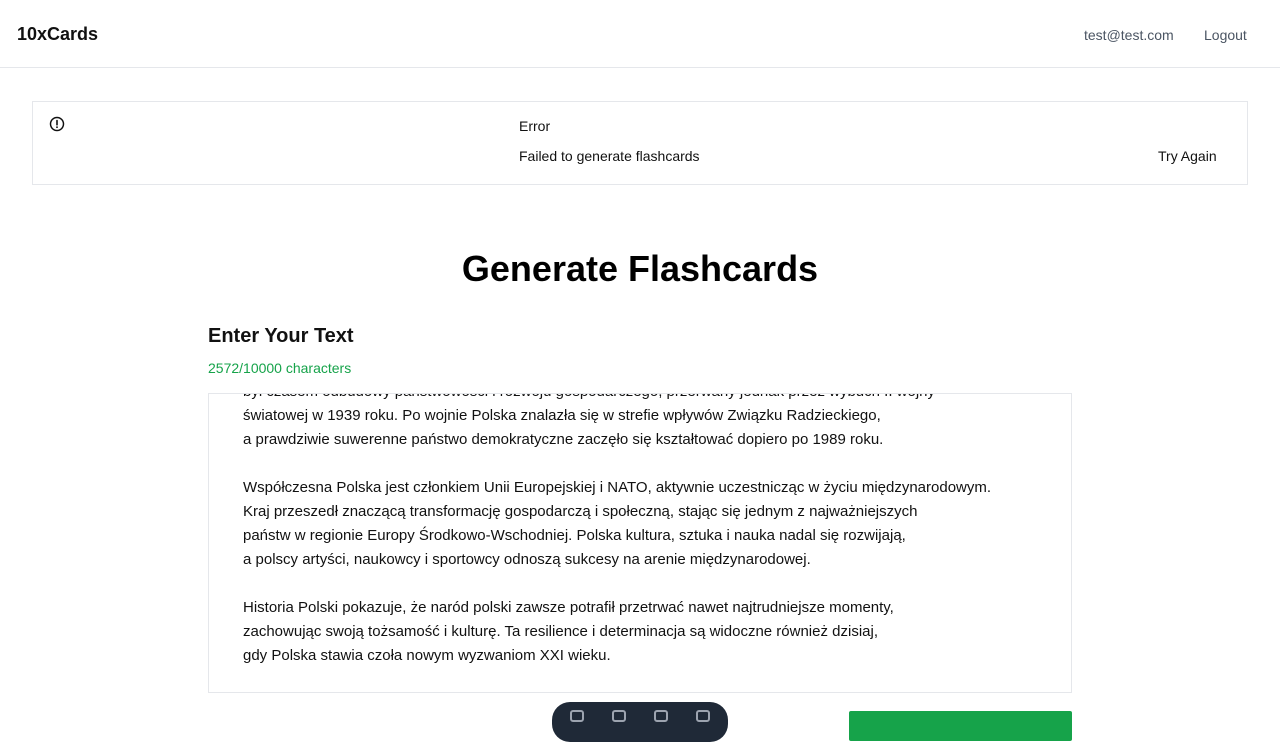 This screenshot has height=742, width=1280. What do you see at coordinates (960, 726) in the screenshot?
I see `generate-button` at bounding box center [960, 726].